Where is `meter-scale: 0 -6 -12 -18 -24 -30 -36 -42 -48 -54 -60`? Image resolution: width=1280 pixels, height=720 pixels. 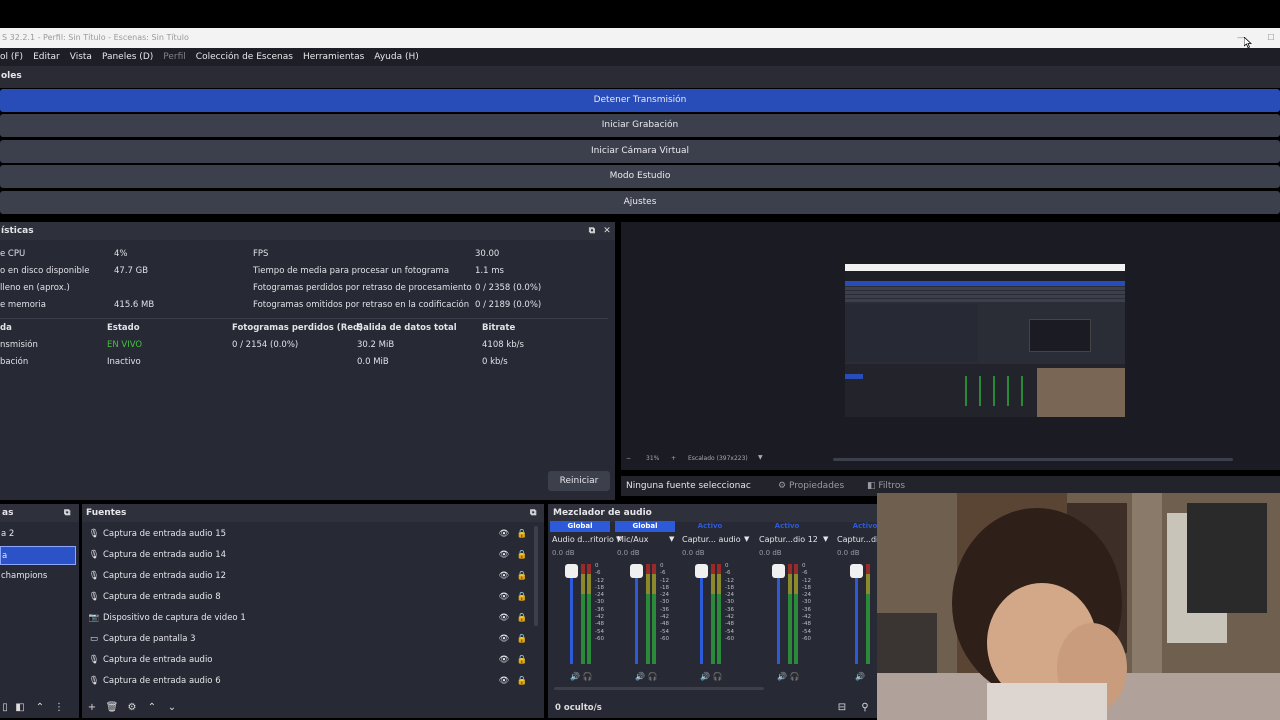
meter-scale: 0 -6 -12 -18 -24 -30 -36 -42 -48 -54 -60 is located at coordinates (729, 602).